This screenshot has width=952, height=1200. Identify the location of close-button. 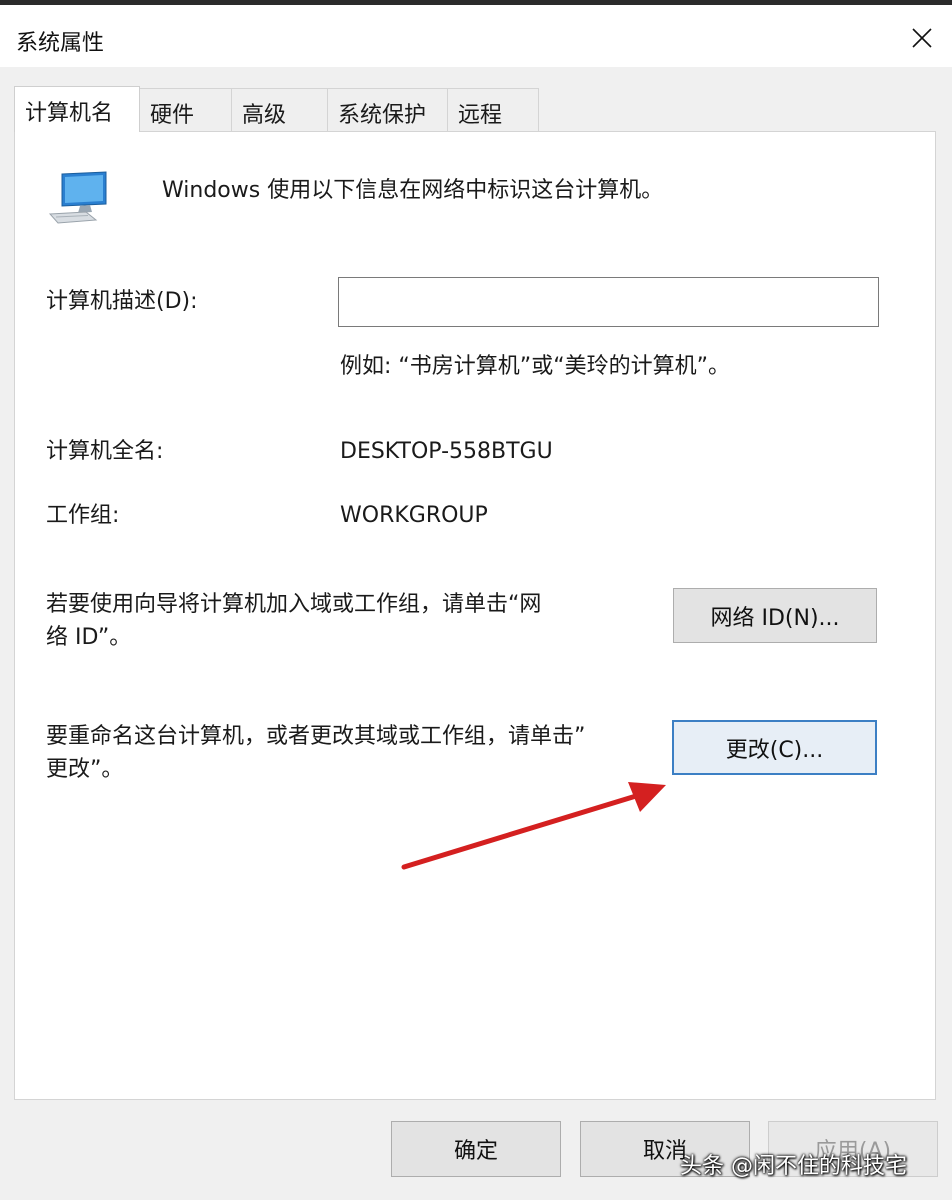
(922, 38).